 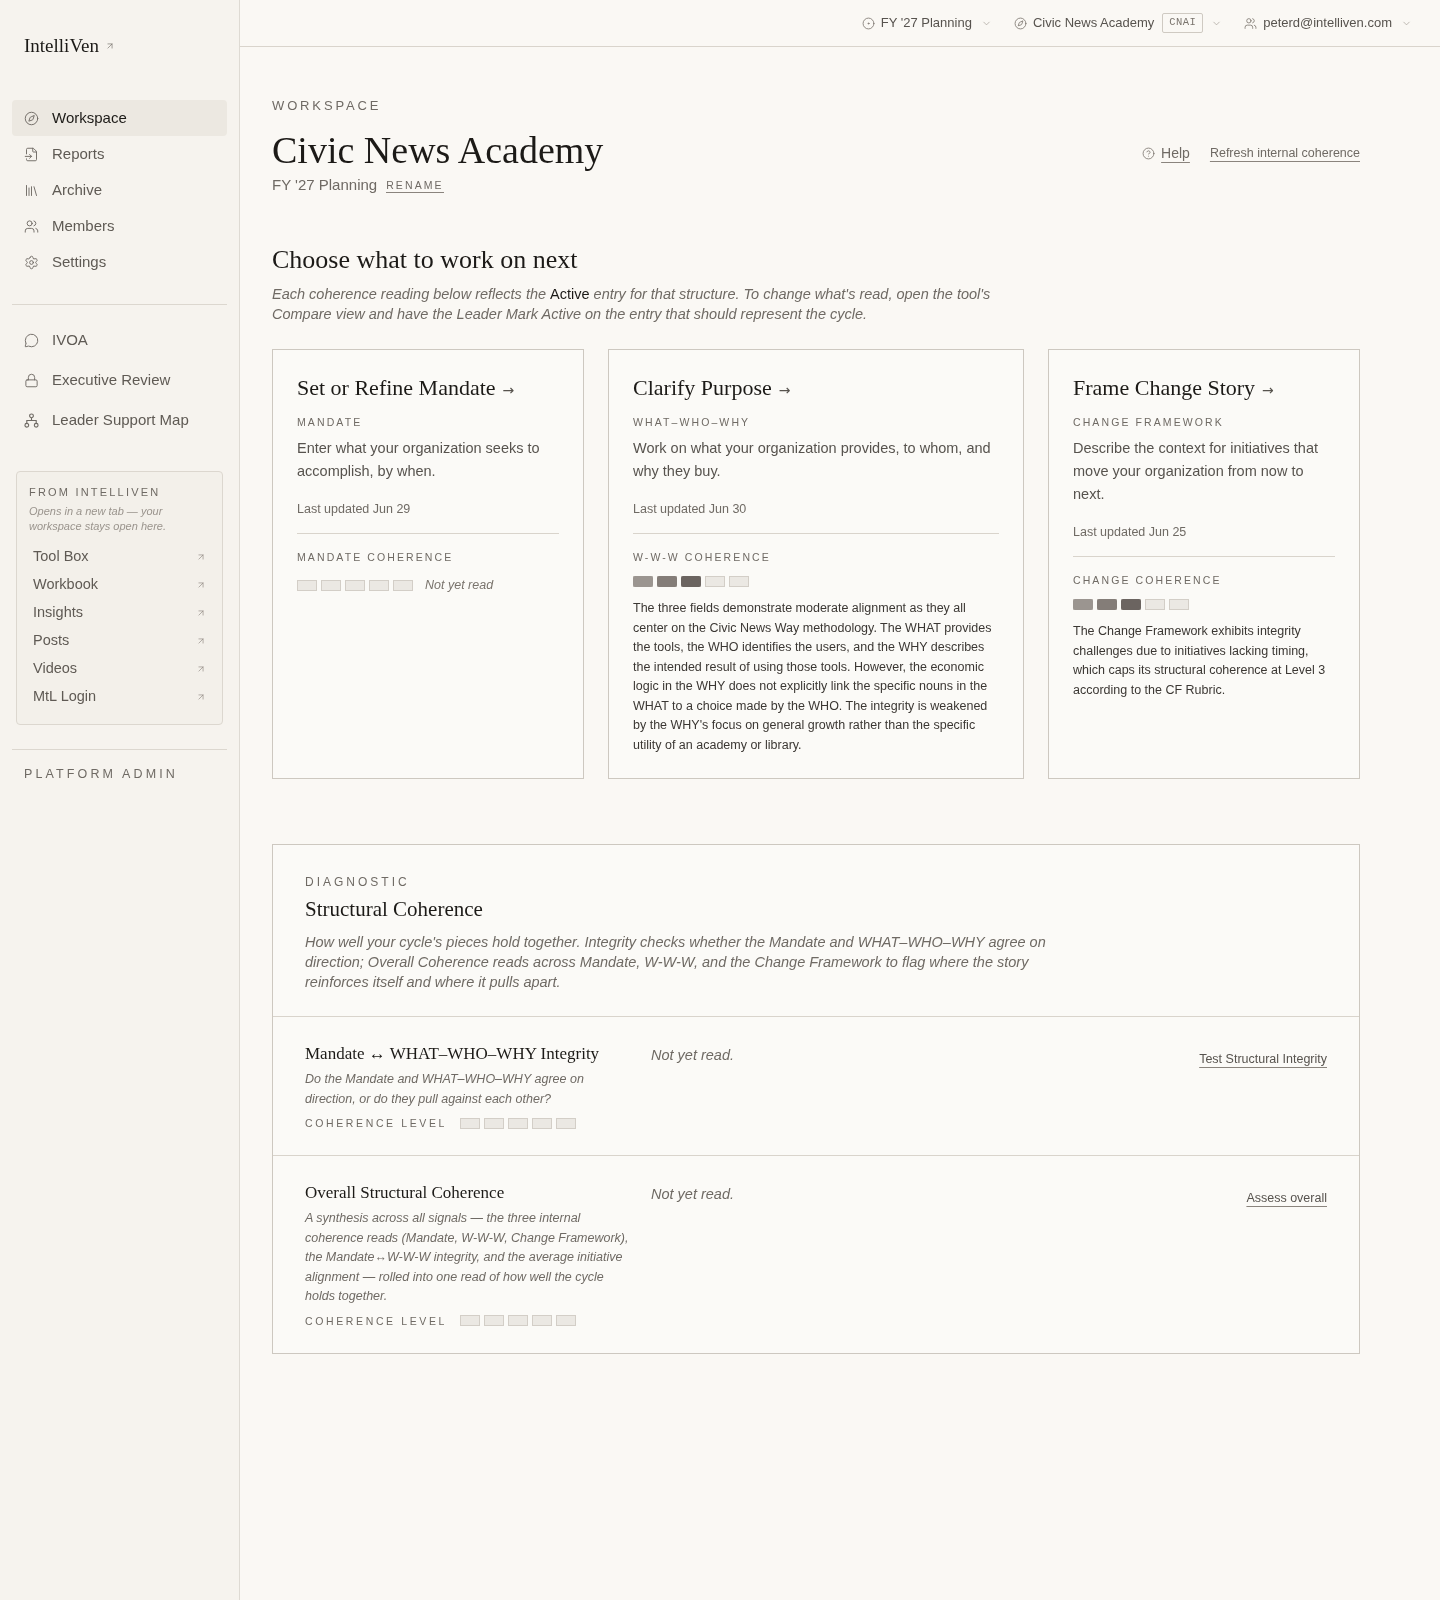 I want to click on org-code-badge: CNAI, so click(x=1183, y=23).